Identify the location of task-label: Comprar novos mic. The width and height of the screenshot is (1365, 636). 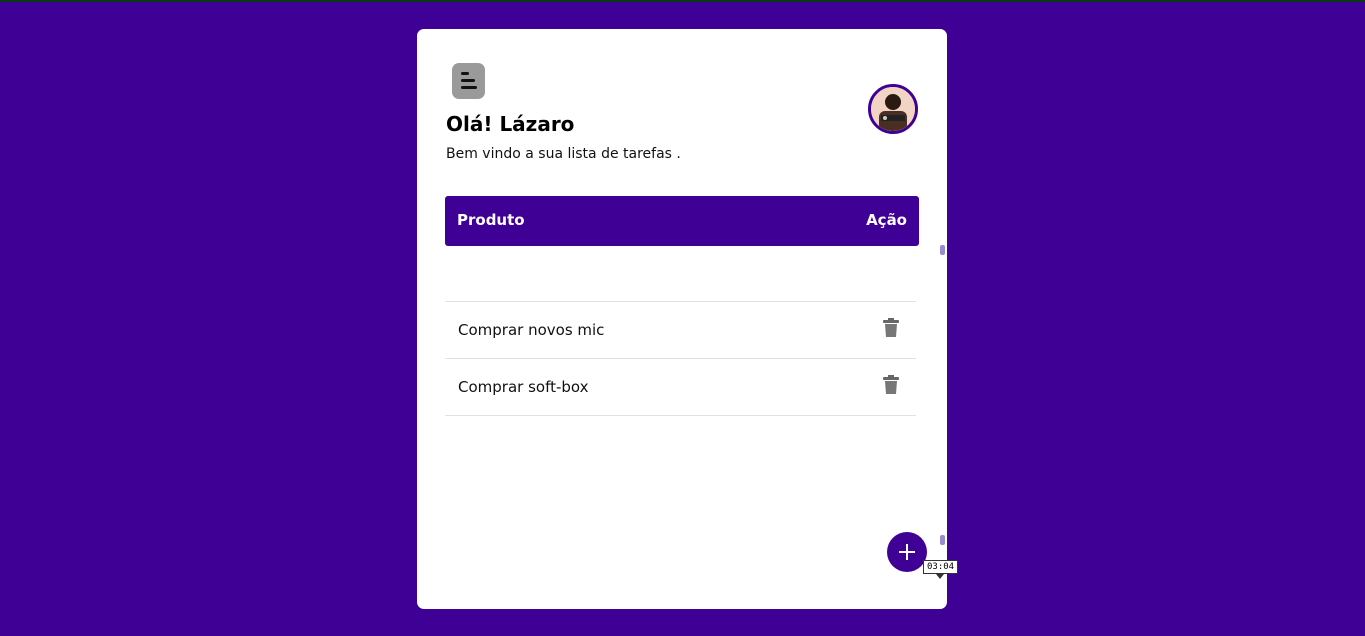
(531, 330).